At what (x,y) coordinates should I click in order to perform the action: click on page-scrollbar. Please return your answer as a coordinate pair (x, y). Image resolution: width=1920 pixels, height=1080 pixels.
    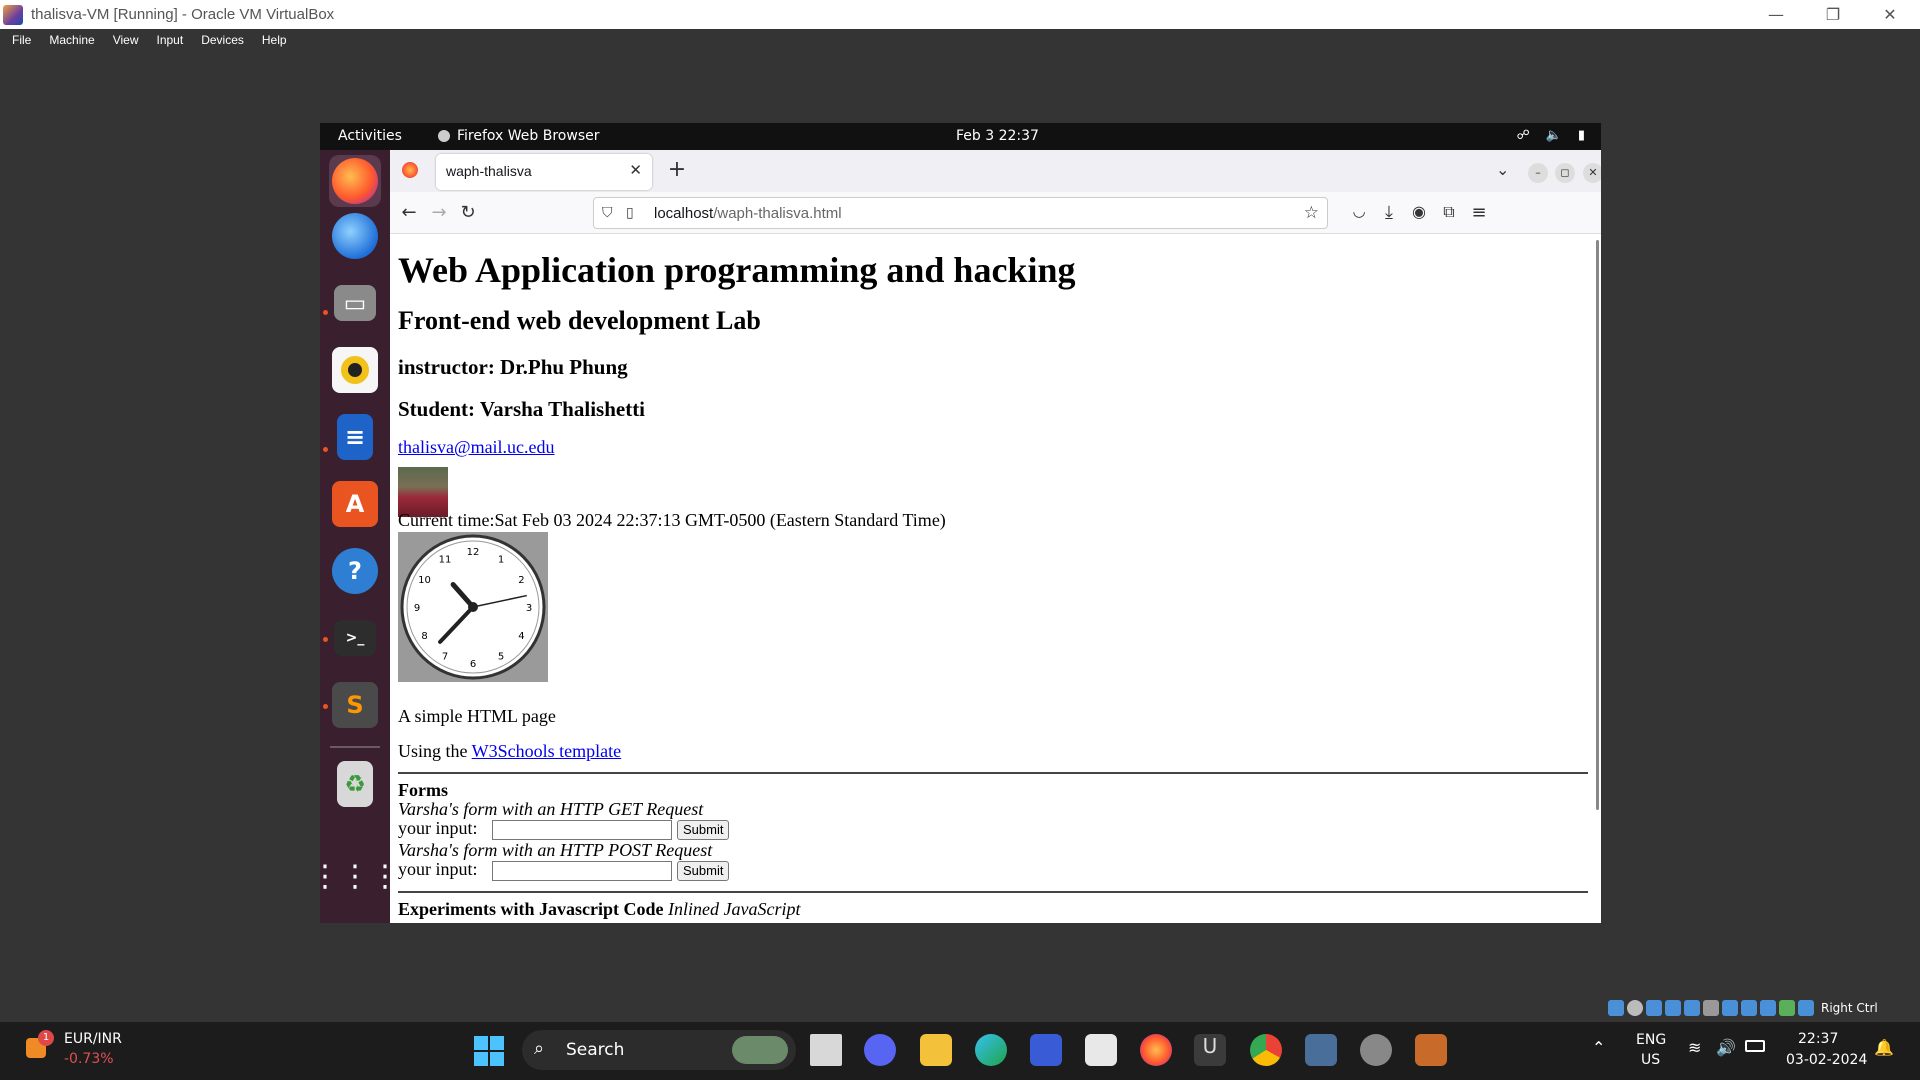
    Looking at the image, I should click on (1597, 525).